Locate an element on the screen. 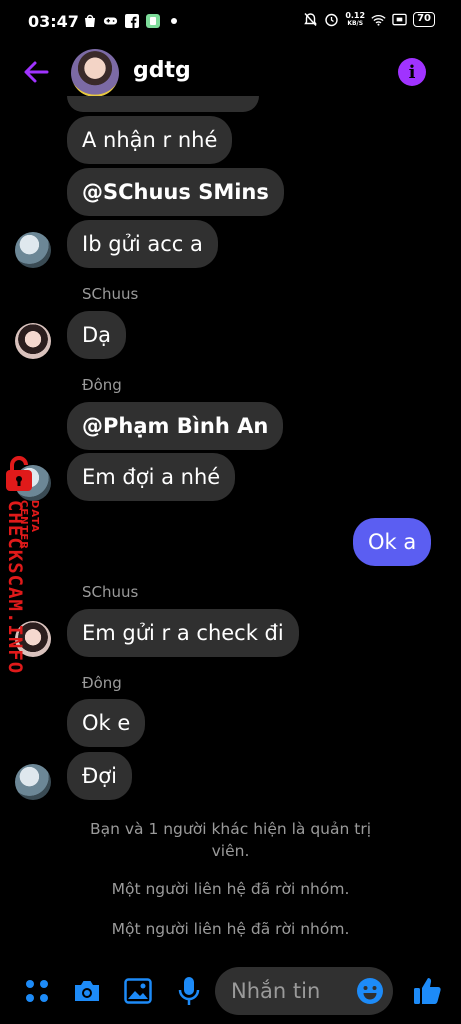  dot-icon is located at coordinates (173, 20).